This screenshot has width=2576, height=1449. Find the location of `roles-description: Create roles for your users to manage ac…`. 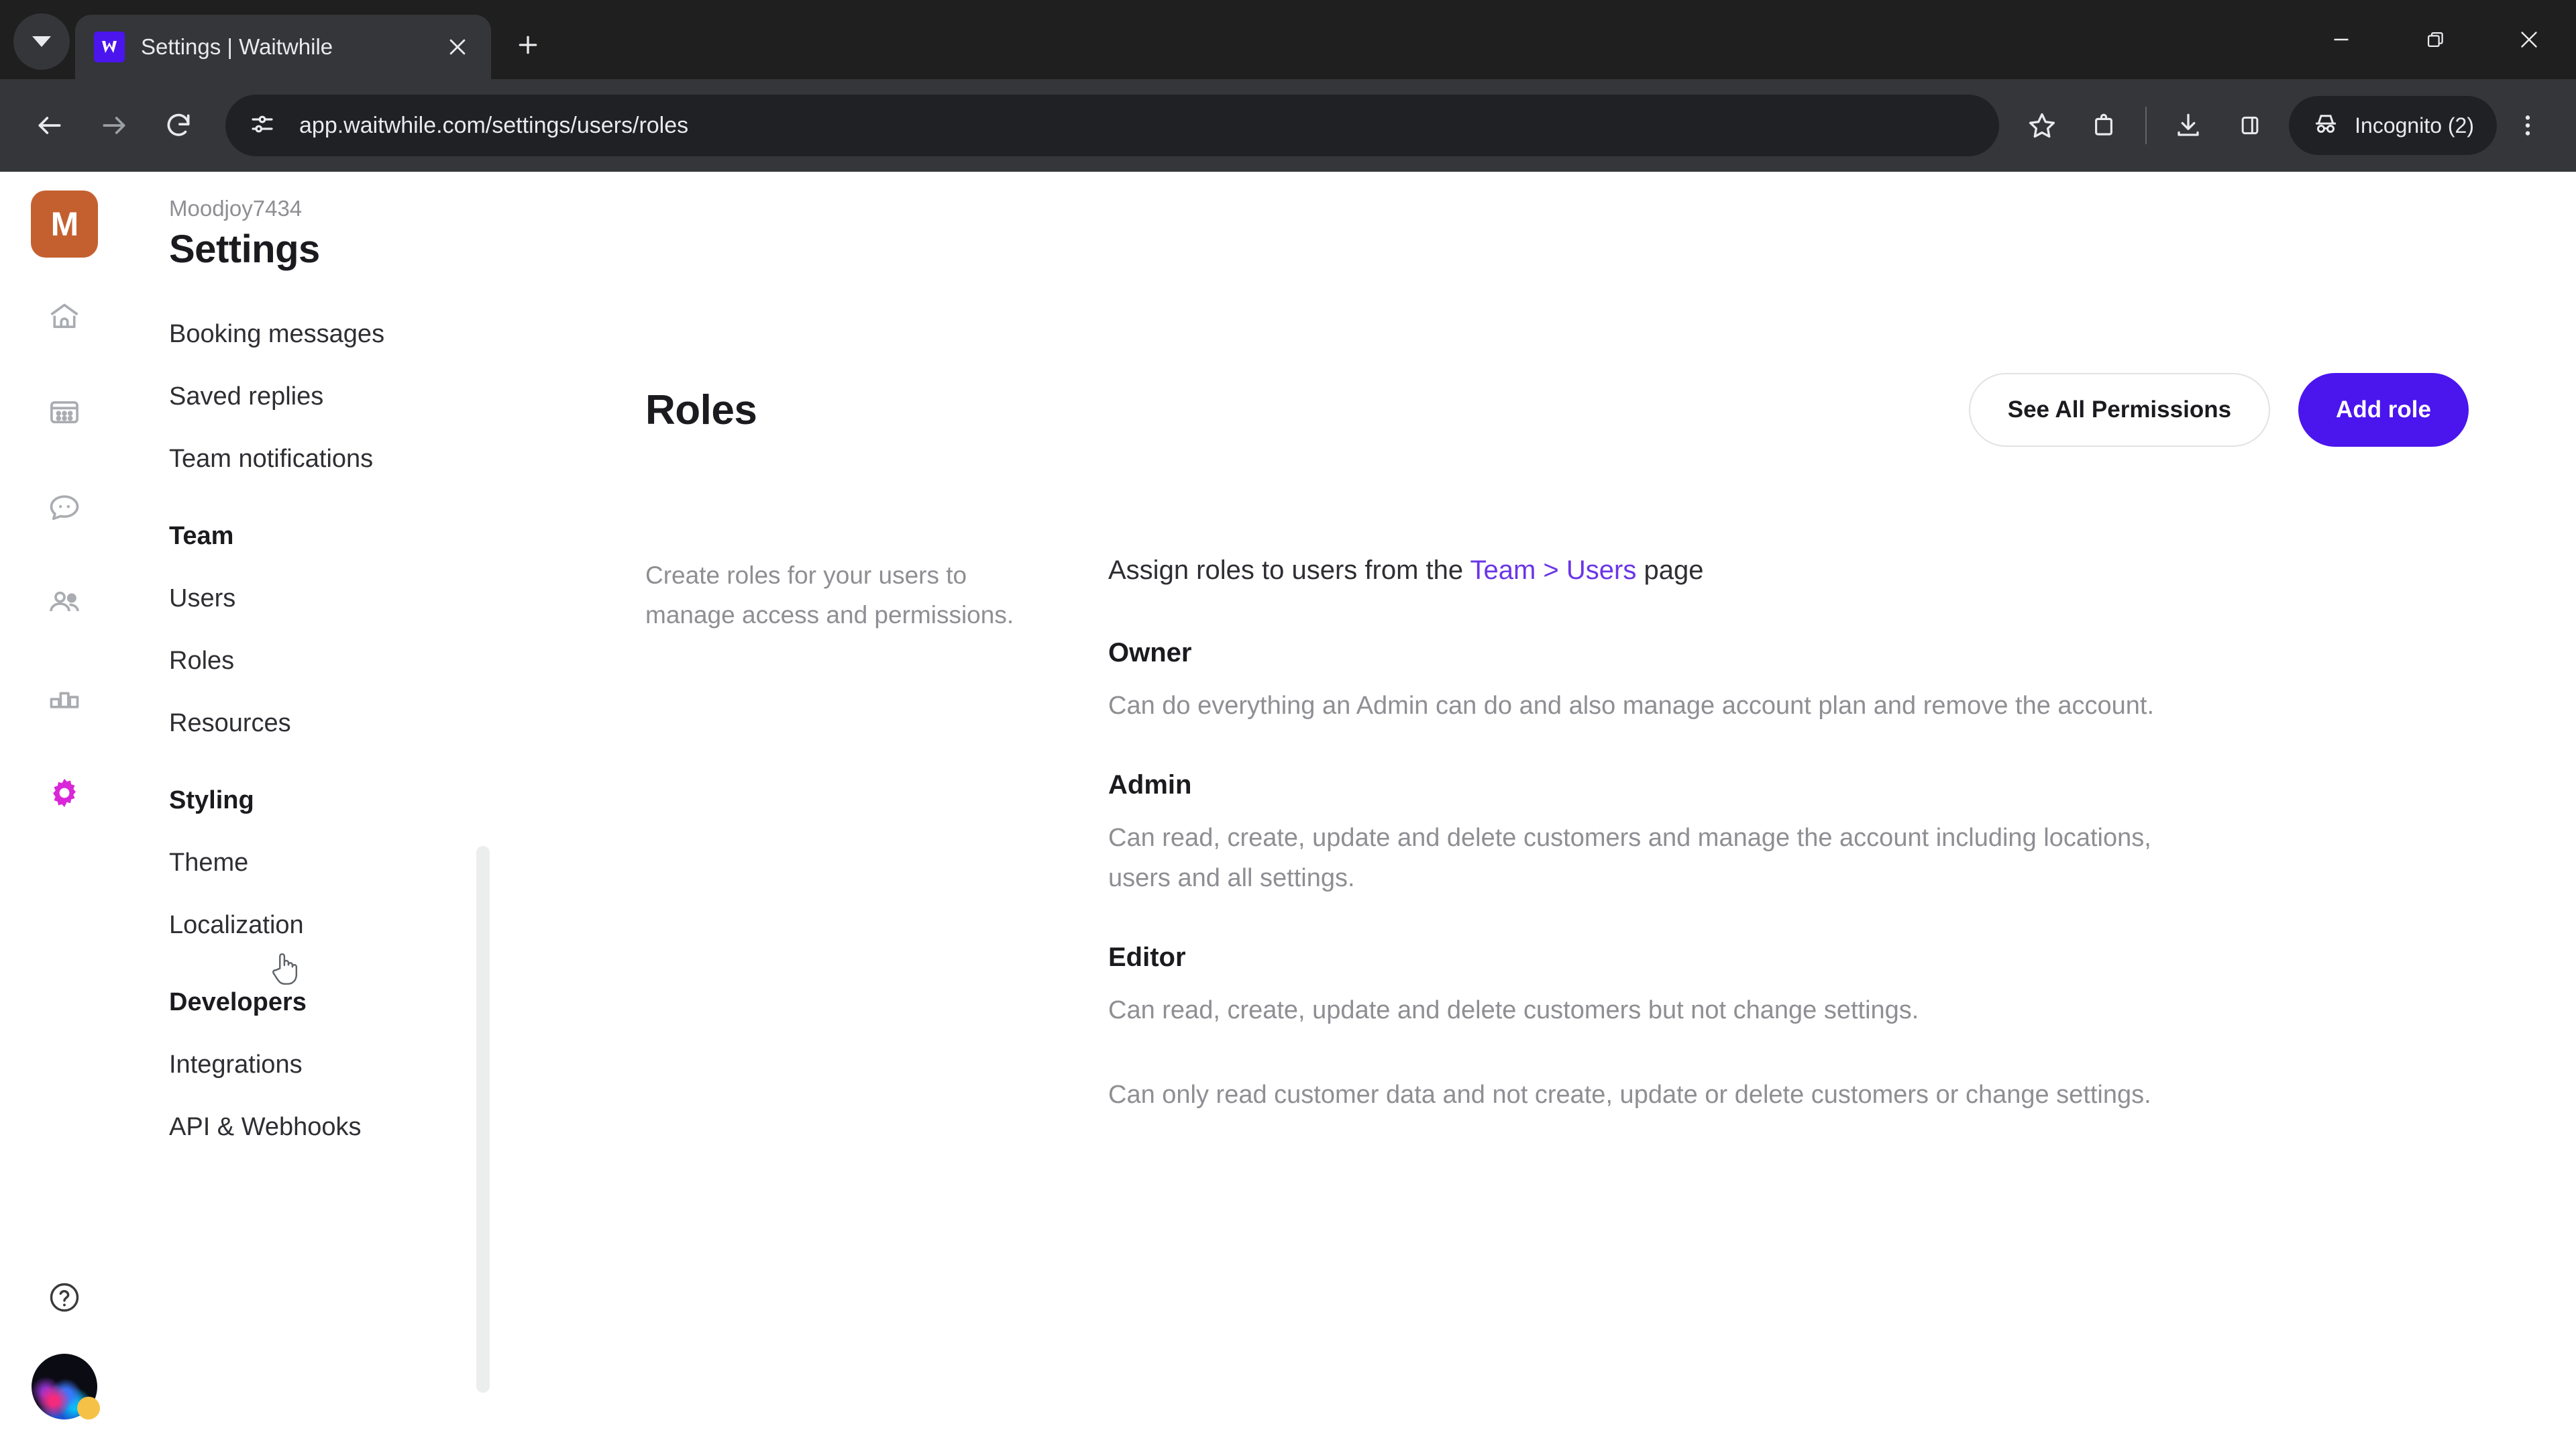

roles-description: Create roles for your users to manage ac… is located at coordinates (829, 595).